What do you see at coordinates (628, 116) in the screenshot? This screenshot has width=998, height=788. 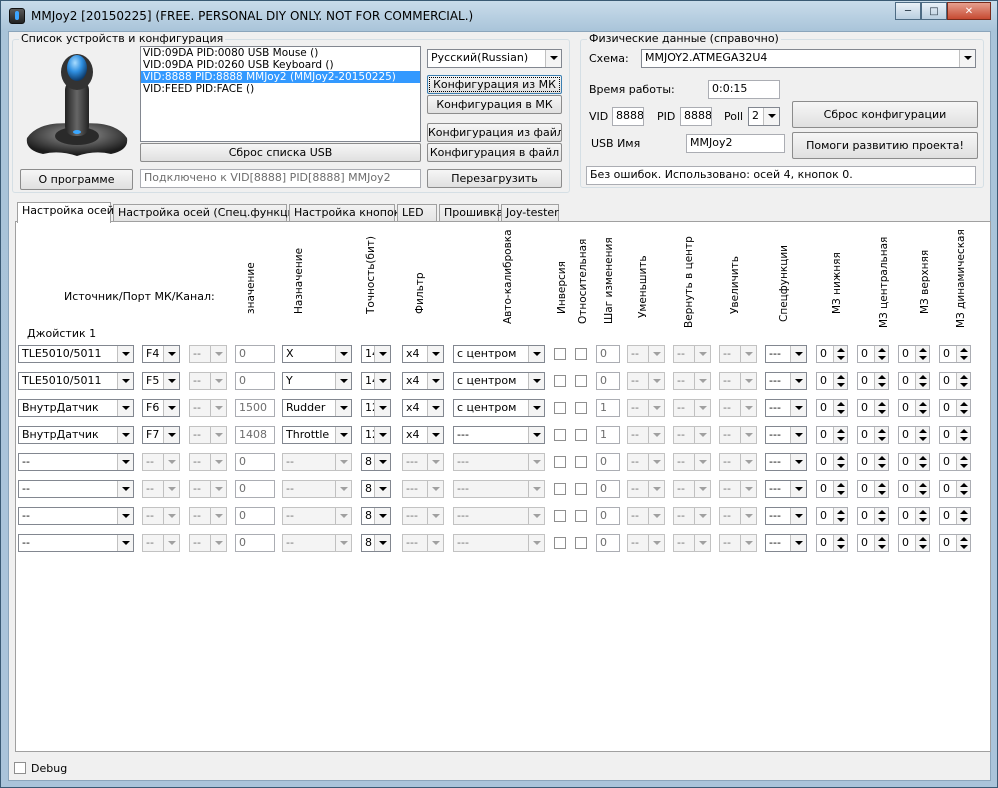 I see `vid-field: 8888` at bounding box center [628, 116].